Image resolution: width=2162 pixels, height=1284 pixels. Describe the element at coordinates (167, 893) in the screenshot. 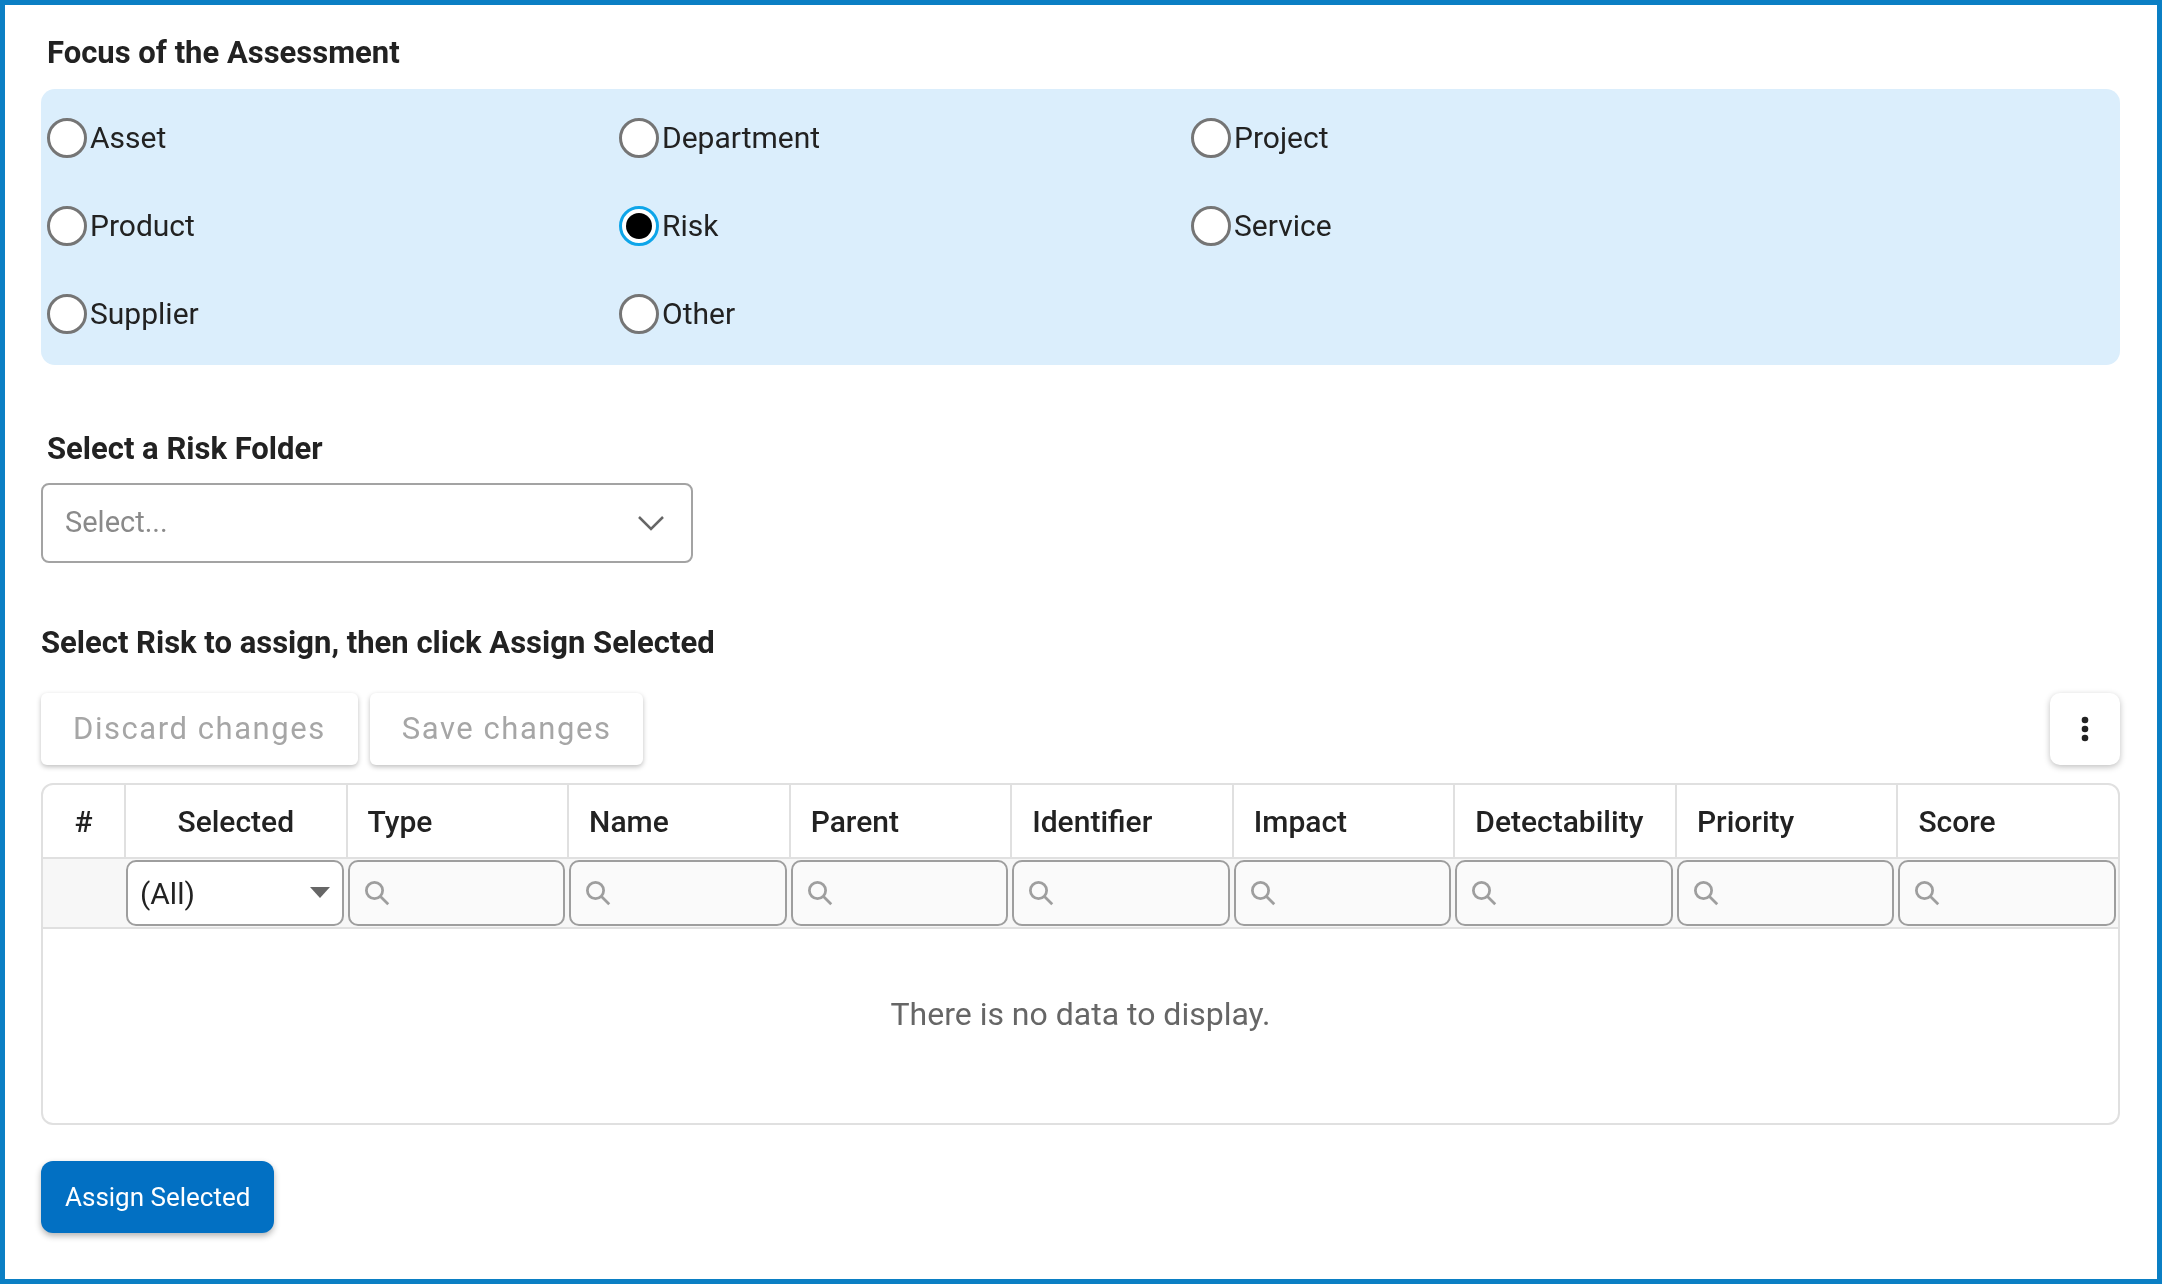

I see `filter-value: (All)` at that location.